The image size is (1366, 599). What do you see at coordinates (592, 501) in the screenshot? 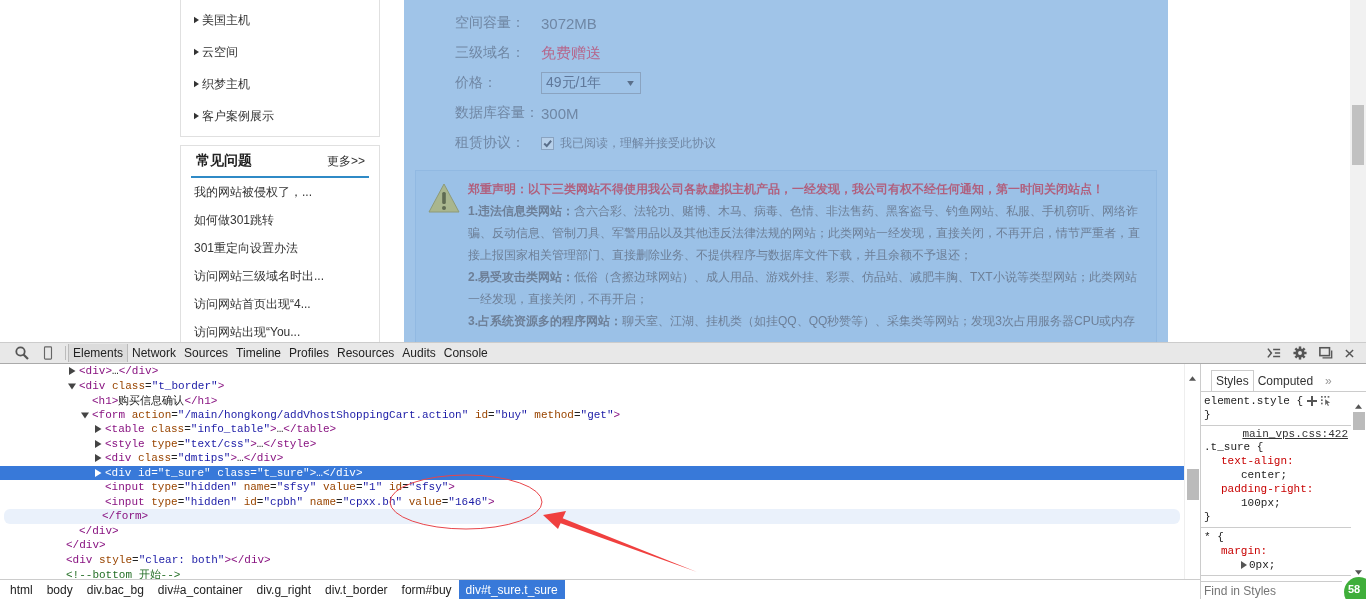
I see `dom-tree-row: <input type="hidden" id="cpbh" name="cpxx.bh" value="1646">` at bounding box center [592, 501].